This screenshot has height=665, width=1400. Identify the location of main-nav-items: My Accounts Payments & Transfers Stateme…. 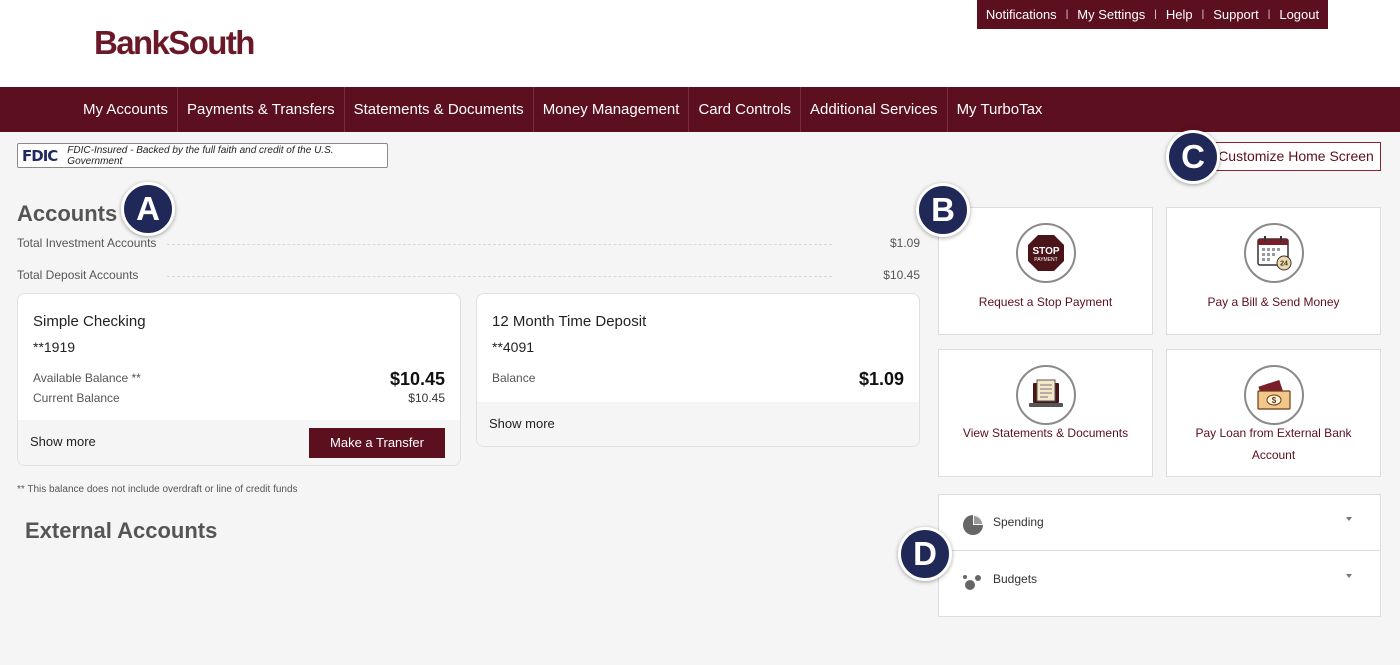
(562, 109).